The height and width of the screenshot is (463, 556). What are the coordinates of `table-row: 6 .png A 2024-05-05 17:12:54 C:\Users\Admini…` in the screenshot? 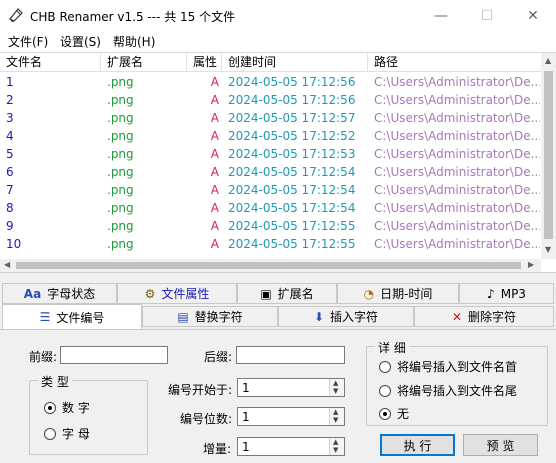 It's located at (270, 172).